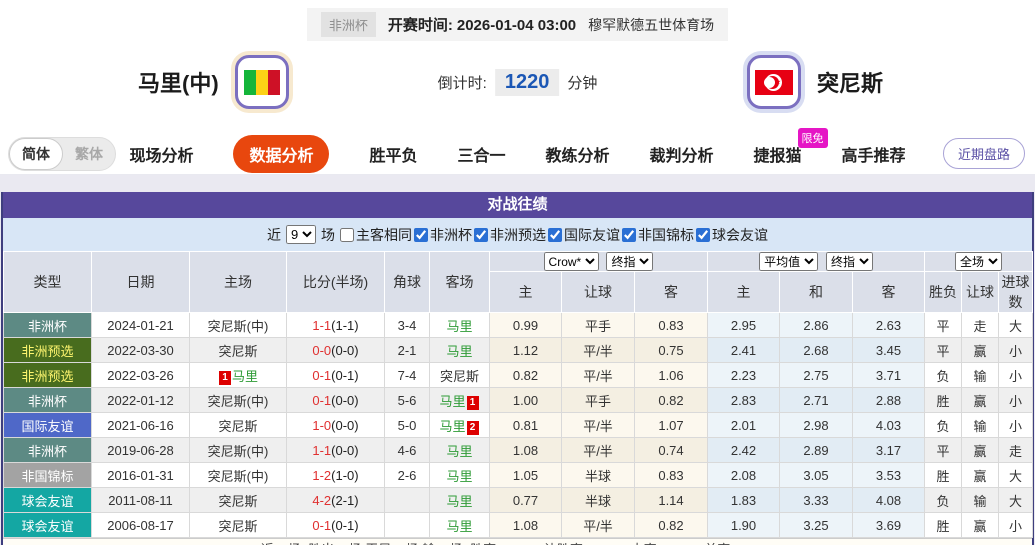  What do you see at coordinates (345, 350) in the screenshot?
I see `halftime-score: (0-0)` at bounding box center [345, 350].